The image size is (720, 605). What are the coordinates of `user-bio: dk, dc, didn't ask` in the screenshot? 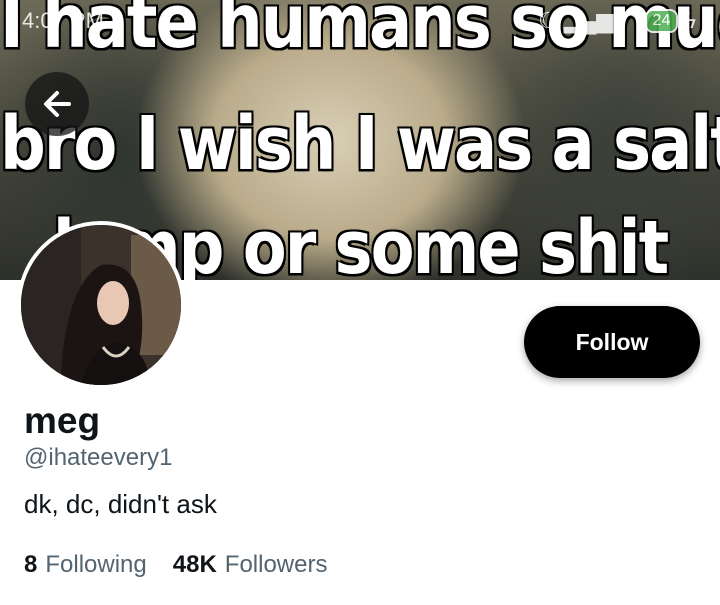 It's located at (120, 504).